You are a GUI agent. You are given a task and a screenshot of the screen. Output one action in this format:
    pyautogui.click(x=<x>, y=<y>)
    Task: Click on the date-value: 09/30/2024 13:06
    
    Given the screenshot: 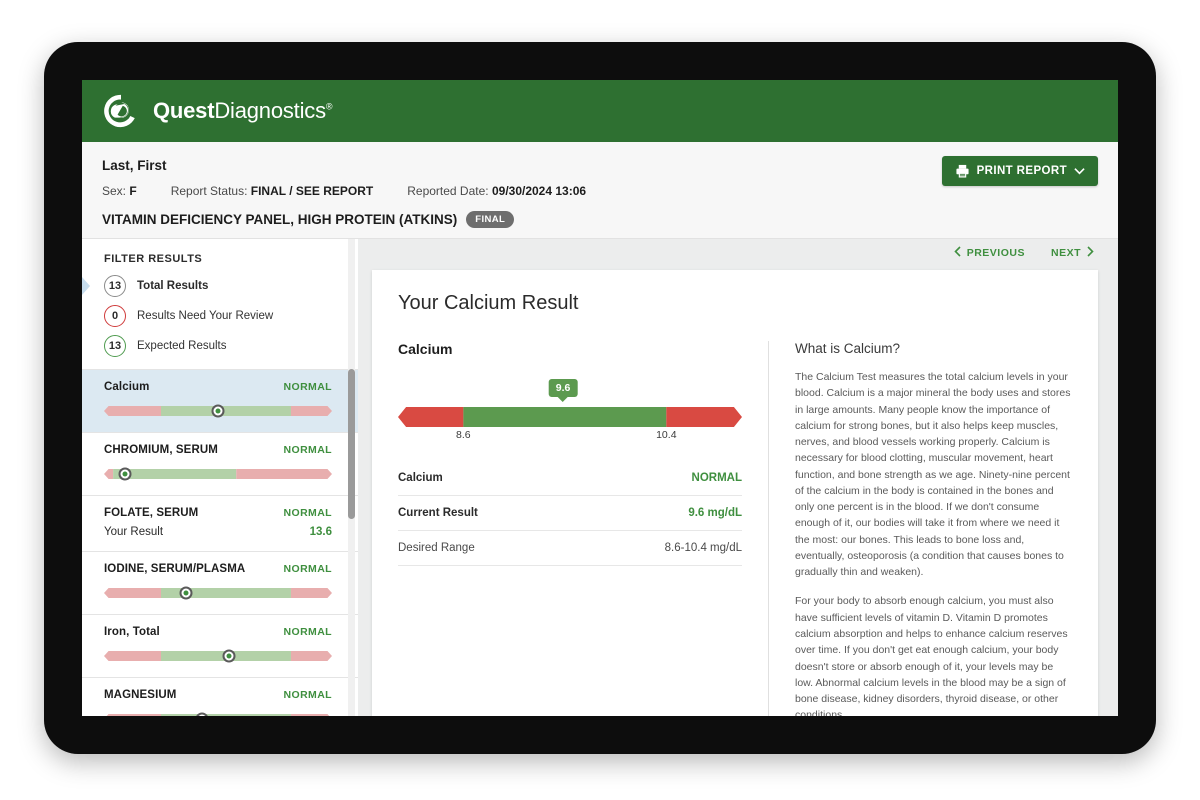 What is the action you would take?
    pyautogui.click(x=539, y=191)
    